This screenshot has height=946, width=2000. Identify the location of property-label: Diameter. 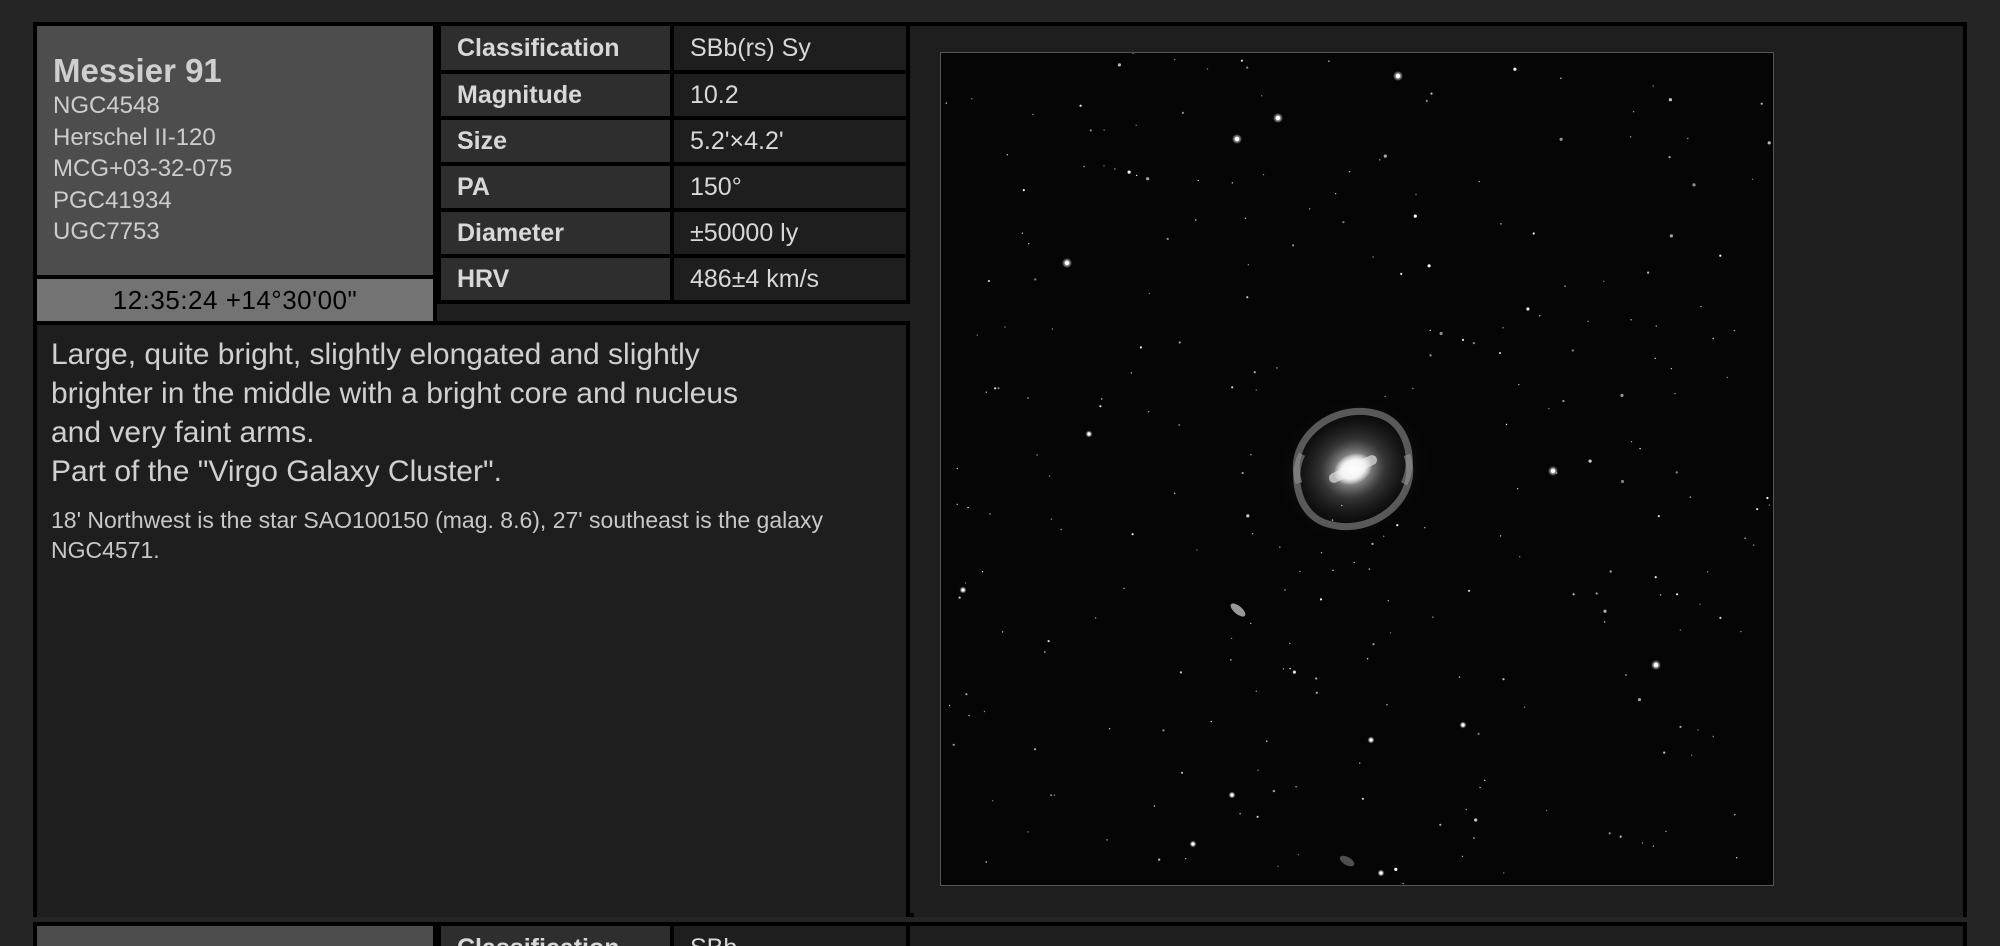
(555, 233).